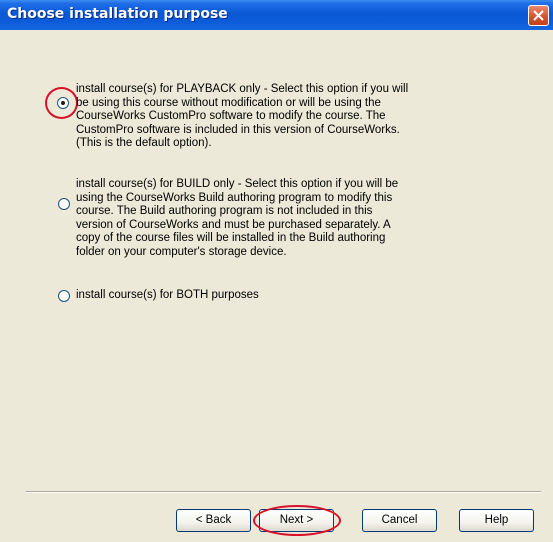 This screenshot has width=553, height=542. I want to click on next-highlight-circle, so click(297, 520).